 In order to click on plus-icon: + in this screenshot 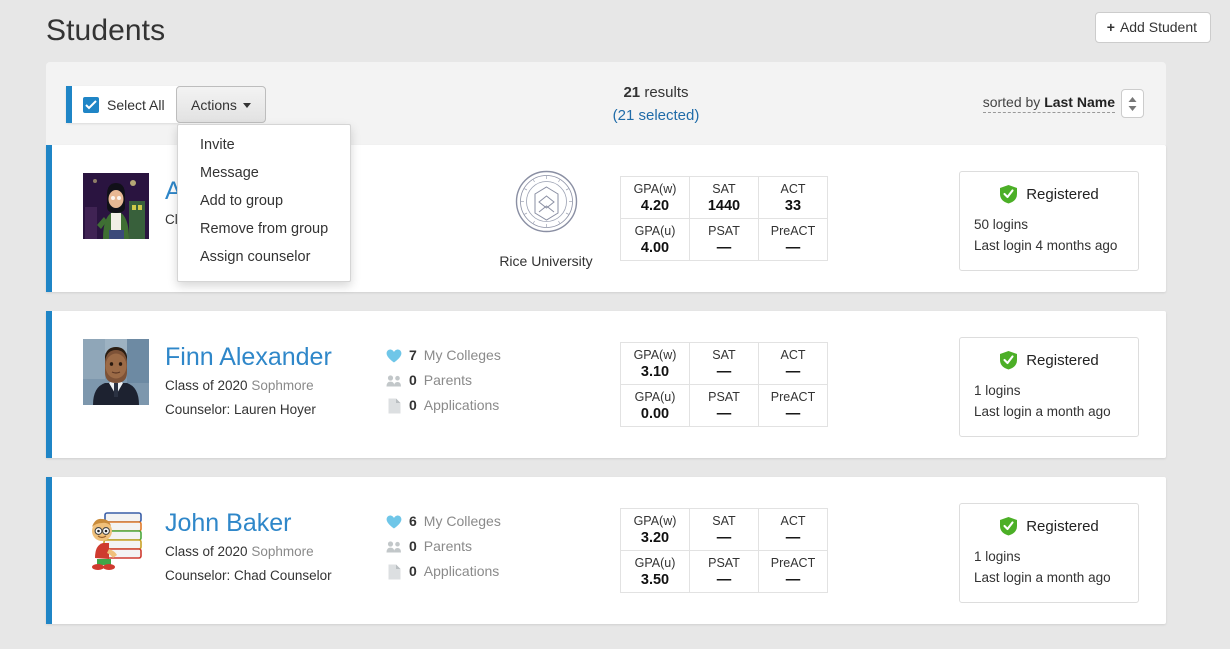, I will do `click(1110, 27)`.